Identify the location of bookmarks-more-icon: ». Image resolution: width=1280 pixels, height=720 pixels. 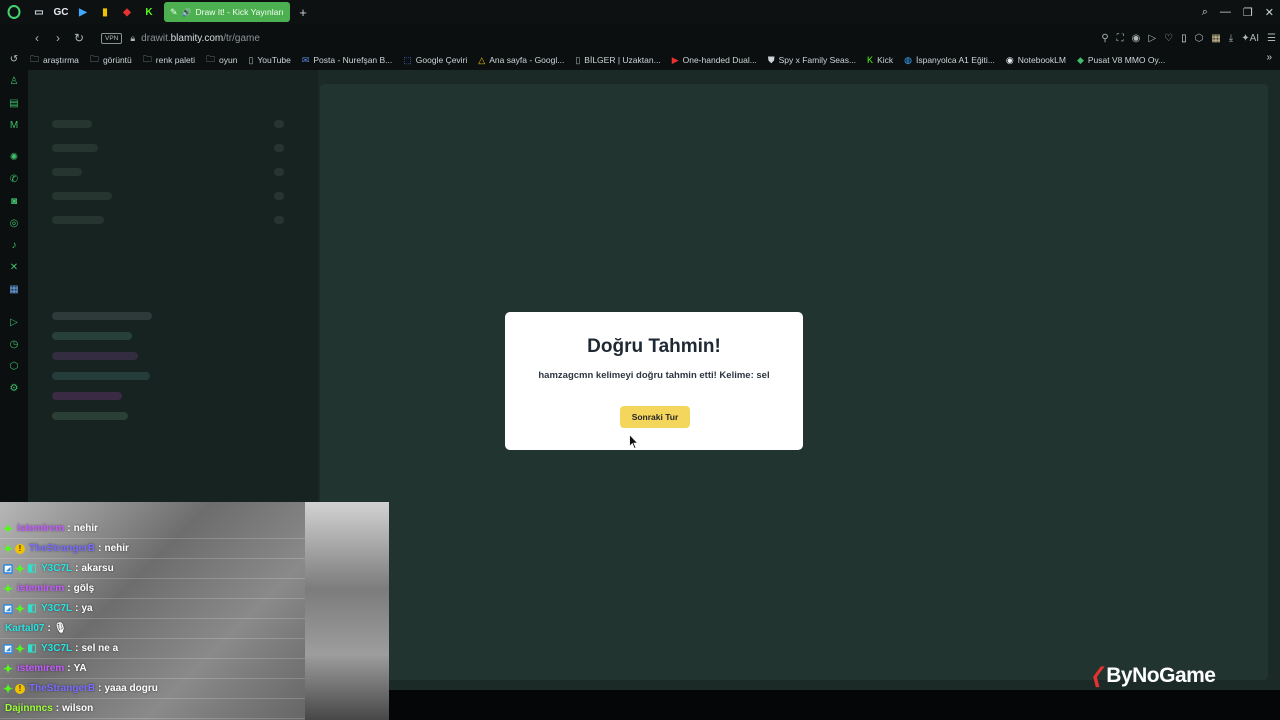
(1269, 57).